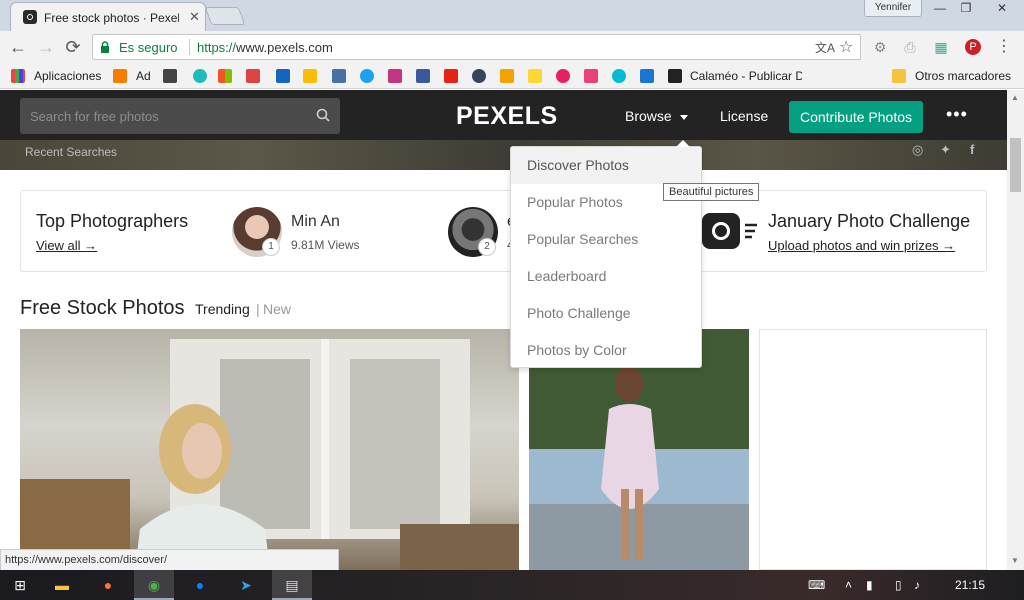  Describe the element at coordinates (966, 8) in the screenshot. I see `window-restore-button: ❐` at that location.